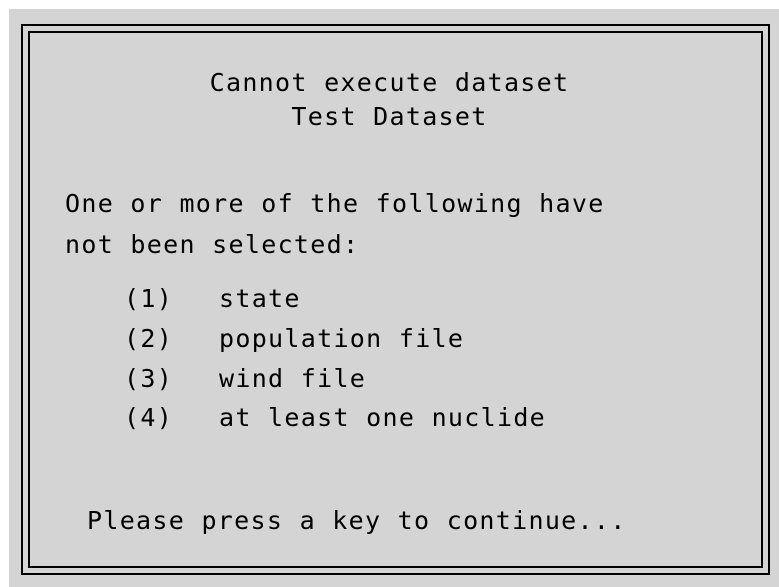 This screenshot has width=779, height=587. I want to click on dialog-title: Cannot execute dataset, so click(389, 82).